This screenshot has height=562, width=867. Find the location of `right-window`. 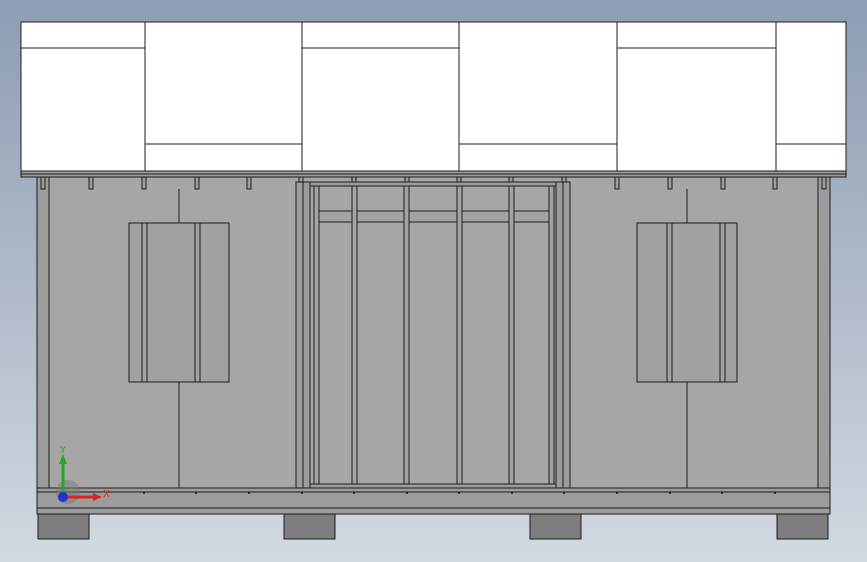

right-window is located at coordinates (687, 302).